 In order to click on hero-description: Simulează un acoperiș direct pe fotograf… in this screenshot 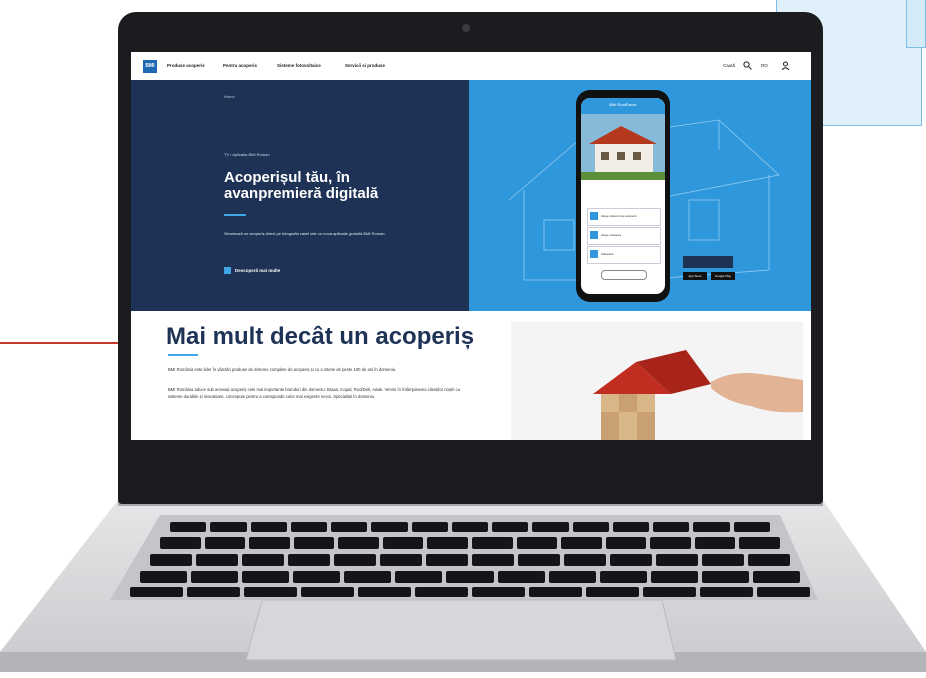, I will do `click(305, 233)`.